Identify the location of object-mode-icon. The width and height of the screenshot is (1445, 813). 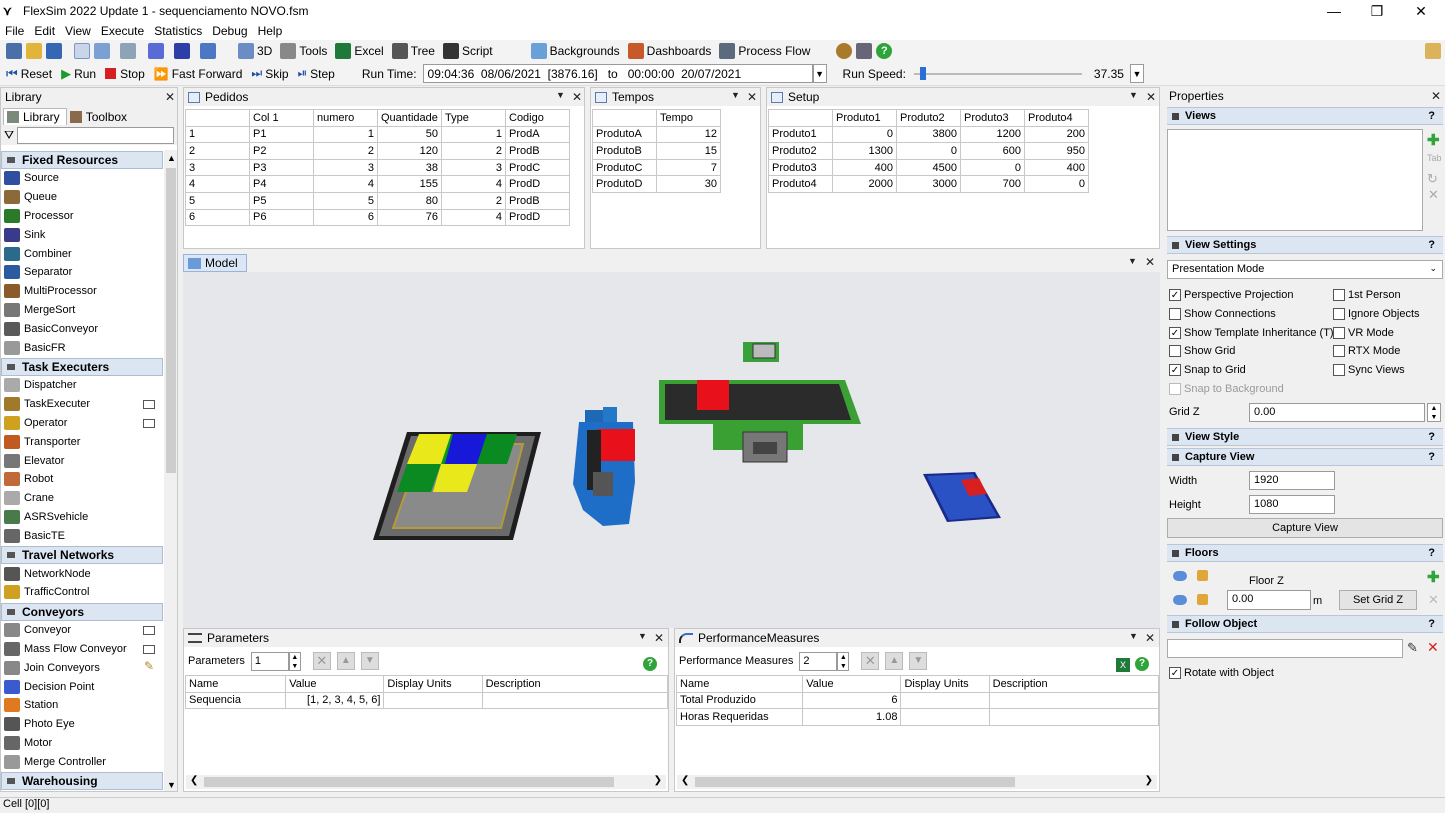
(128, 51).